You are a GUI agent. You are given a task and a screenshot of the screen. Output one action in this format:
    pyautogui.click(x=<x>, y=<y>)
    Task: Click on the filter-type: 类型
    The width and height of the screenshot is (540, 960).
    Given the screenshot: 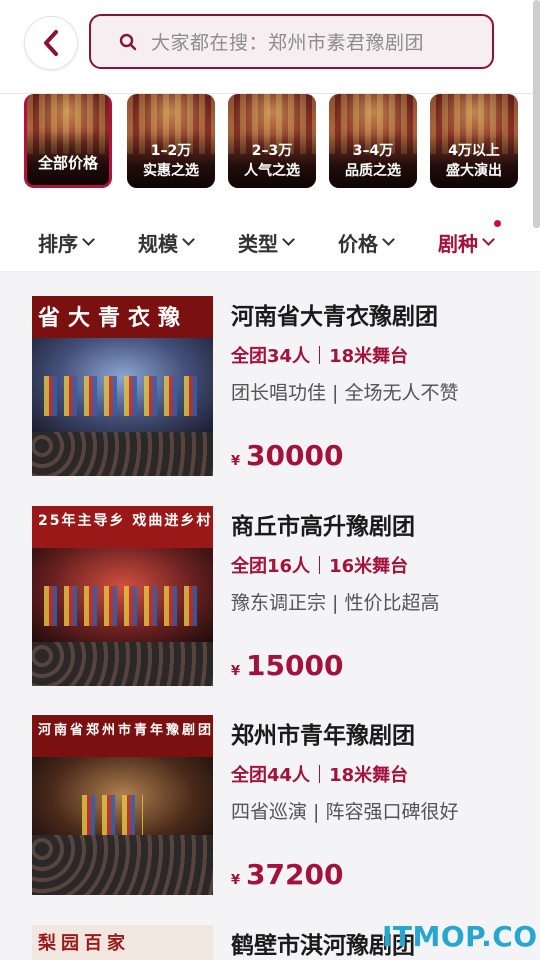 What is the action you would take?
    pyautogui.click(x=266, y=242)
    